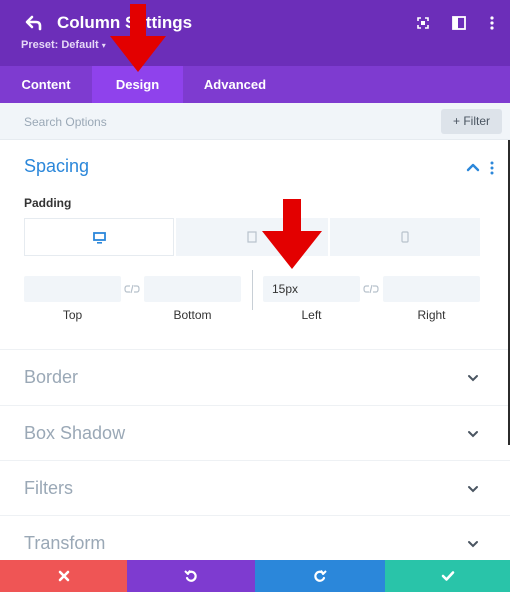  Describe the element at coordinates (252, 290) in the screenshot. I see `field-separator` at that location.